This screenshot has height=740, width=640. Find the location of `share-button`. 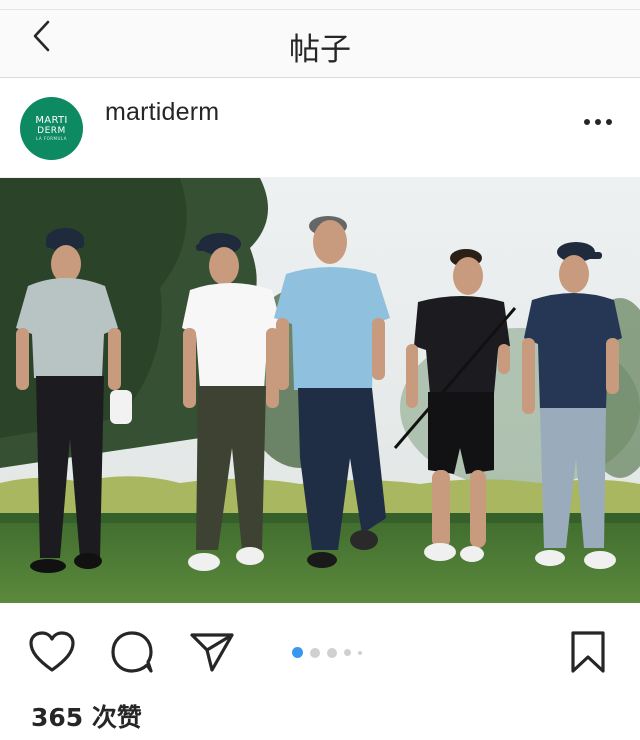

share-button is located at coordinates (212, 652).